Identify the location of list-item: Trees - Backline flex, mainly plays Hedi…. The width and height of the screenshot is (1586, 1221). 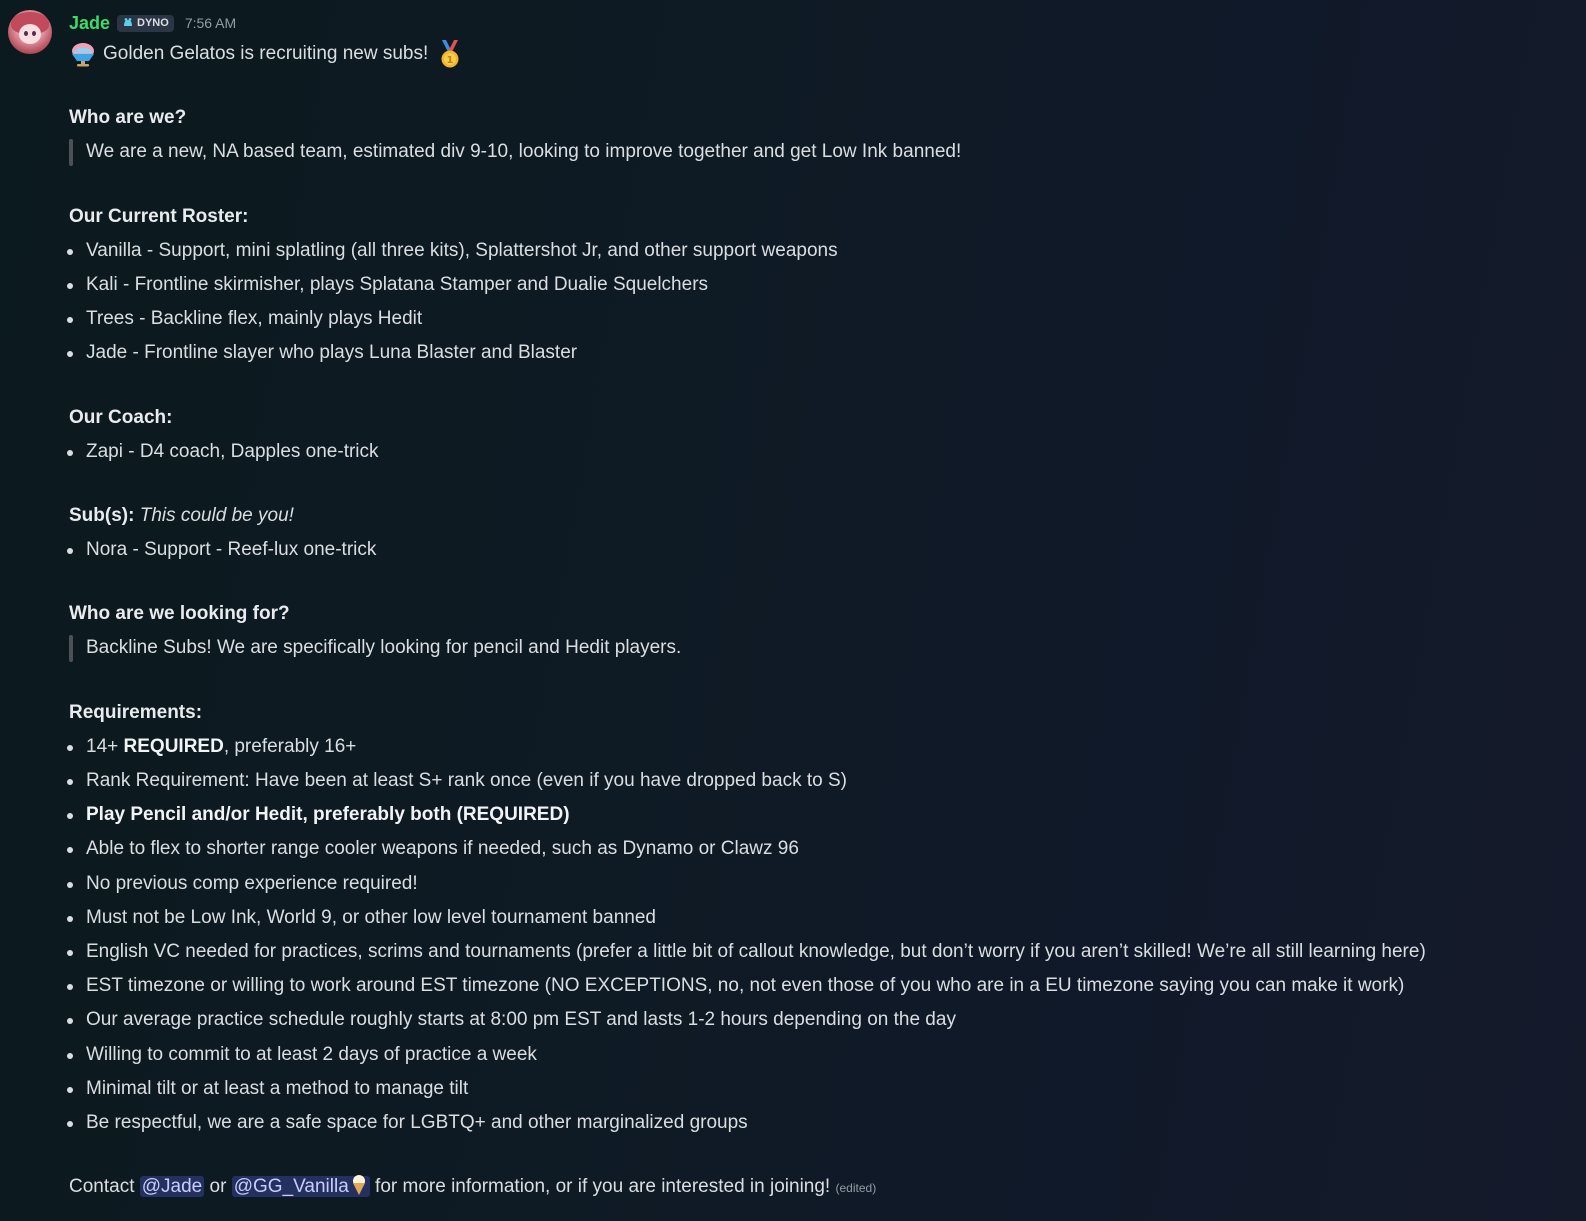
(823, 319).